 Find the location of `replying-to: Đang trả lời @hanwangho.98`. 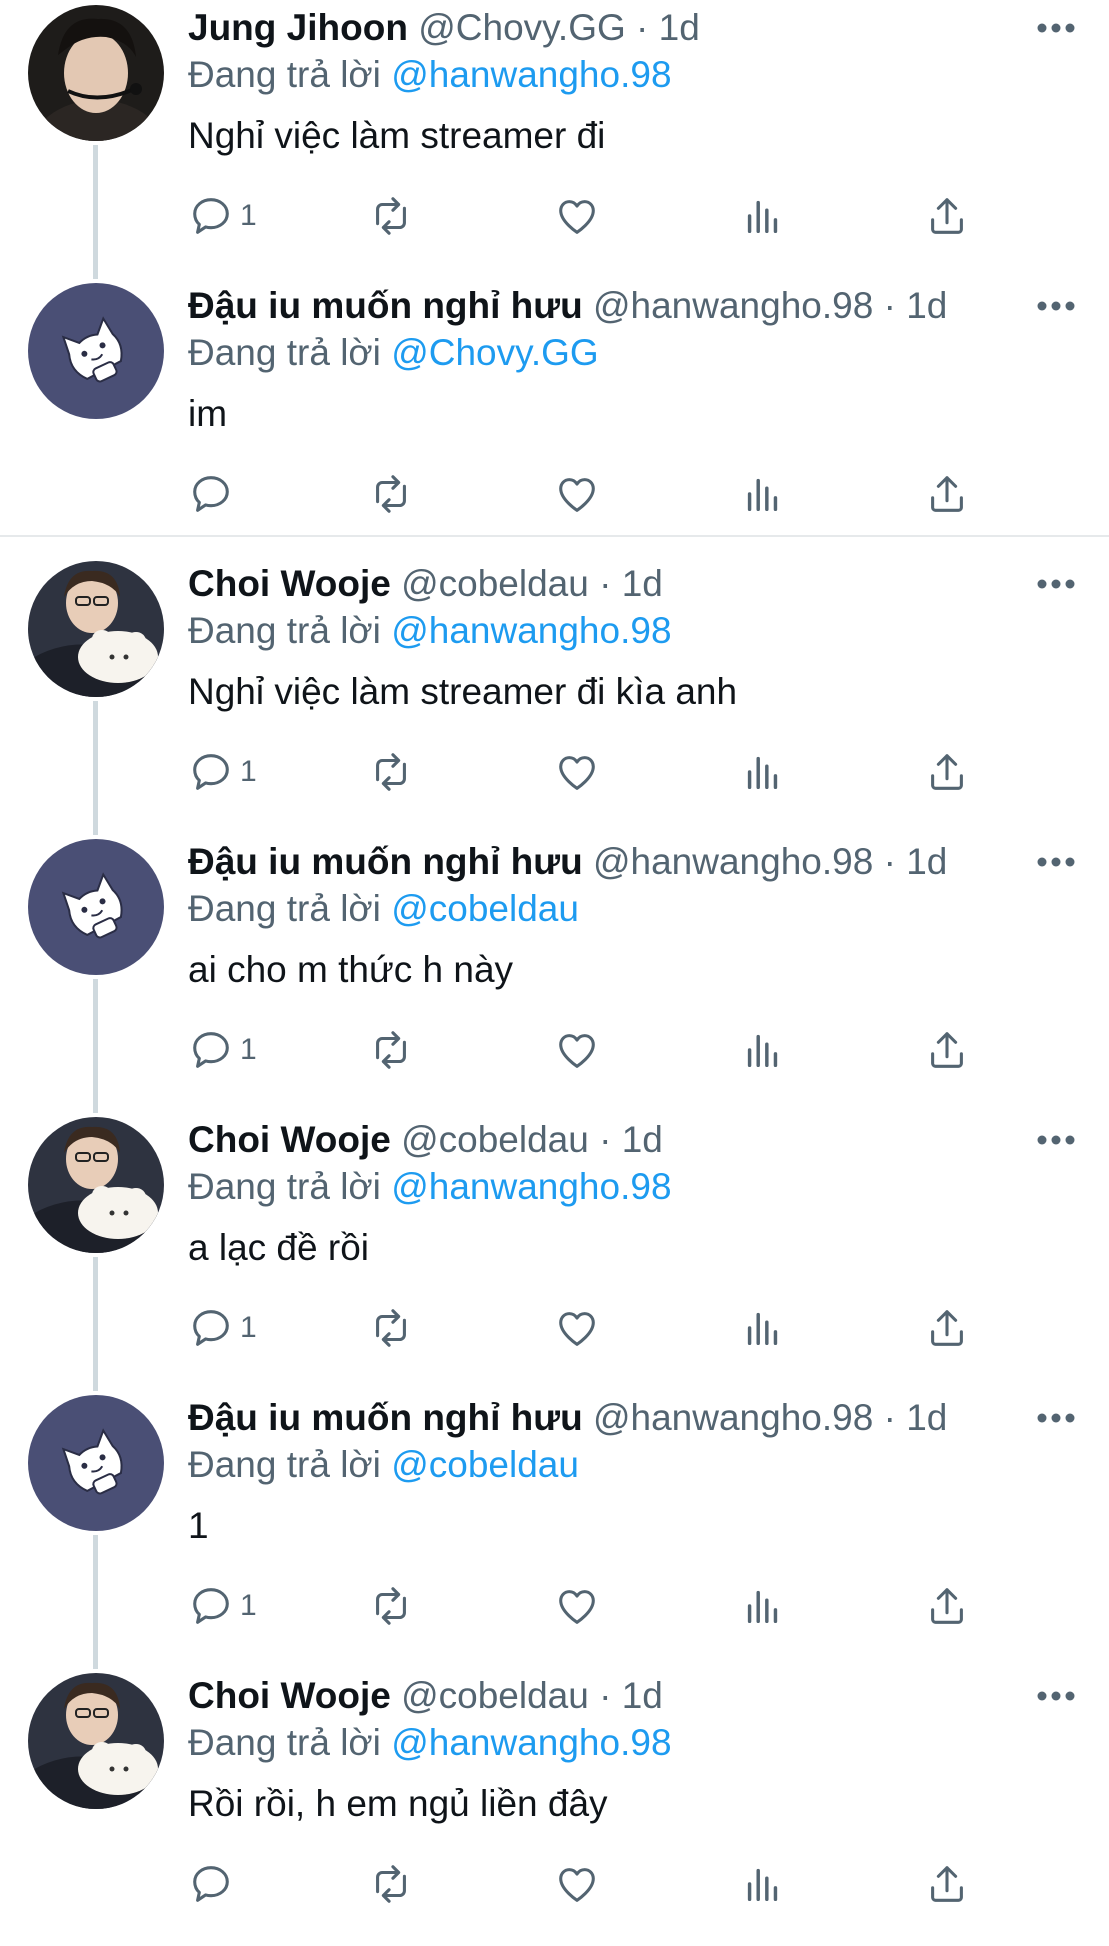

replying-to: Đang trả lời @hanwangho.98 is located at coordinates (430, 1187).